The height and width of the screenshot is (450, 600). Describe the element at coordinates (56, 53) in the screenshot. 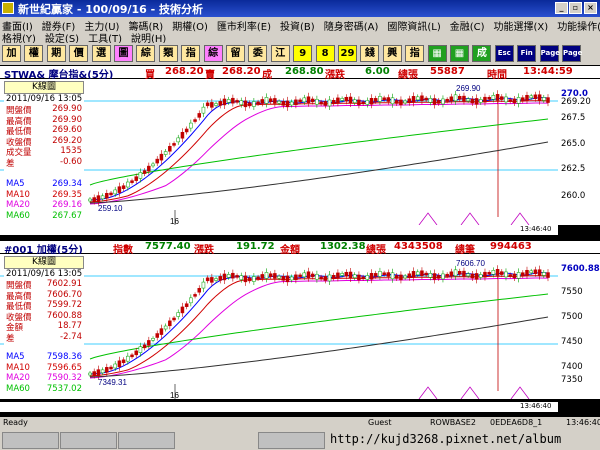

I see `toolbar-button-2: 期` at that location.